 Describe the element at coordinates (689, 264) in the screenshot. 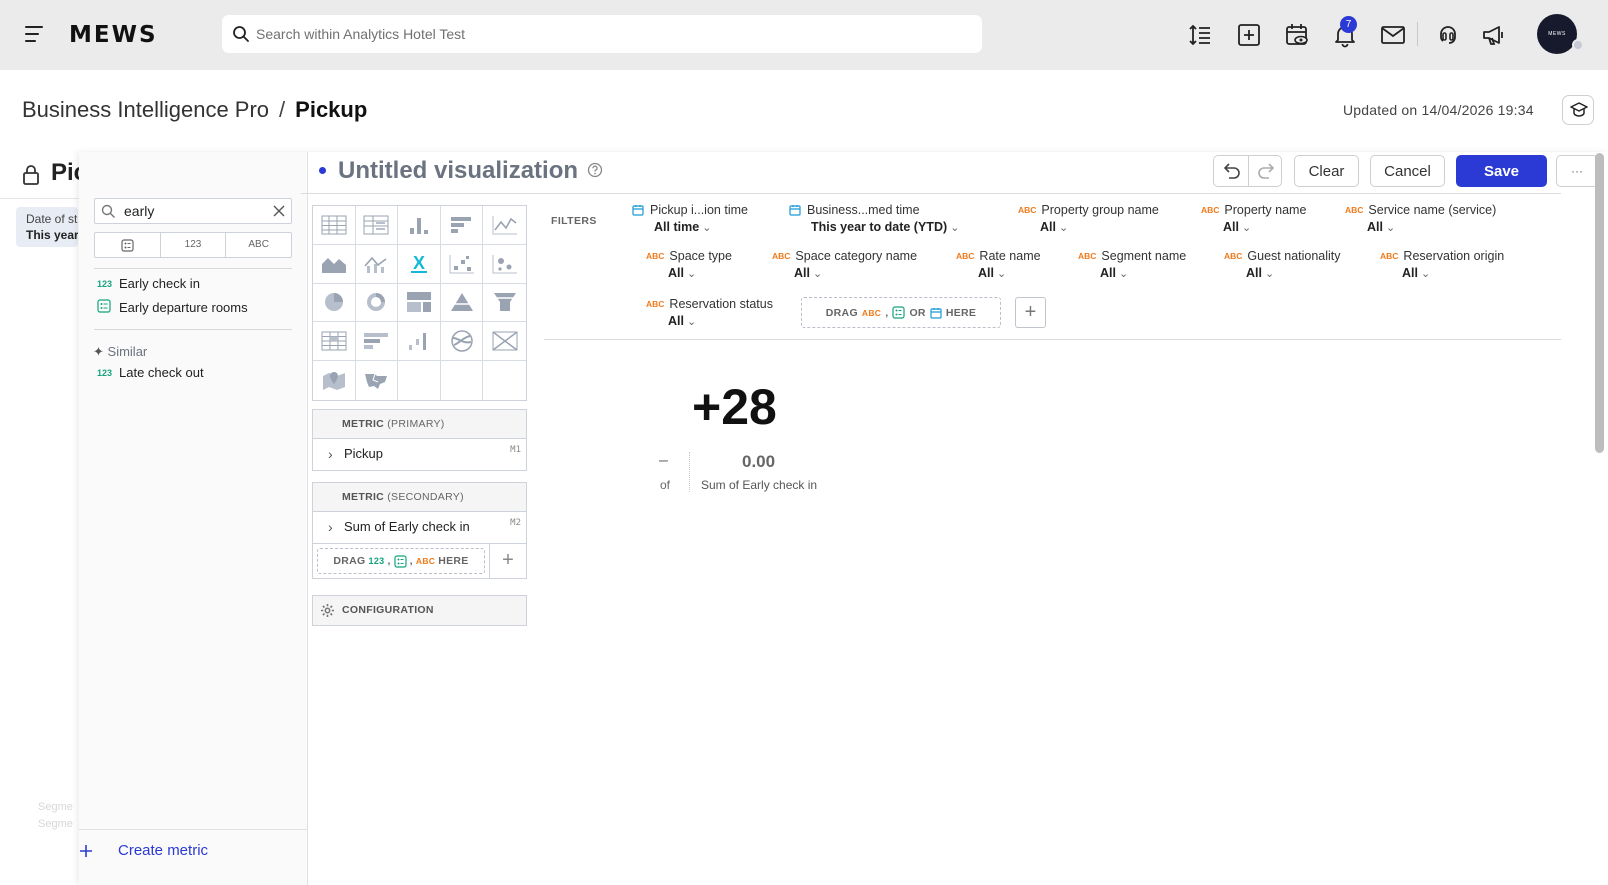

I see `filter-space-type: ABC Space type All` at that location.